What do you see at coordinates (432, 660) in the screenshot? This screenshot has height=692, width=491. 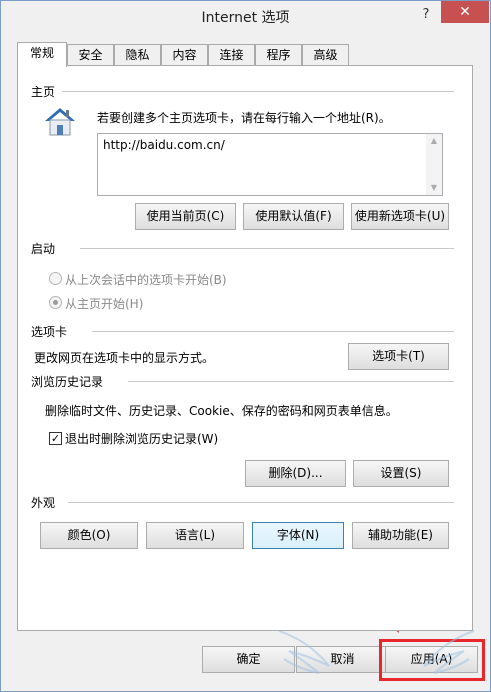 I see `apply-highlight-box` at bounding box center [432, 660].